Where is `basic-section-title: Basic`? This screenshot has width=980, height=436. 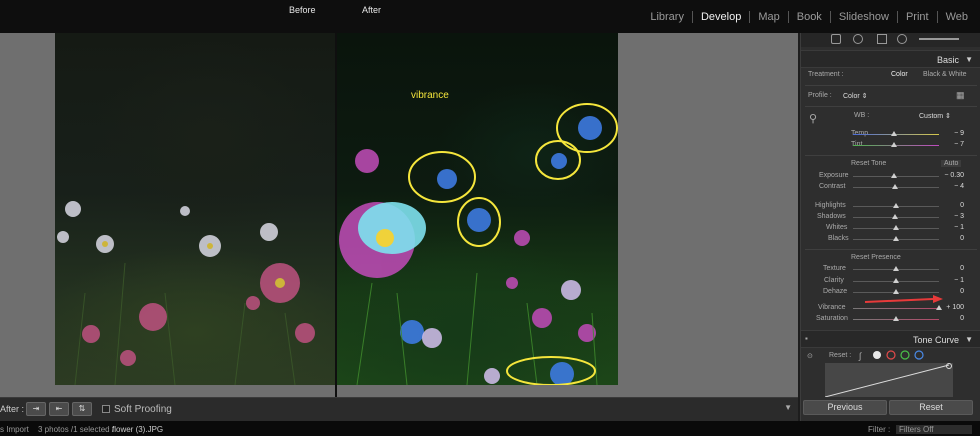 basic-section-title: Basic is located at coordinates (947, 60).